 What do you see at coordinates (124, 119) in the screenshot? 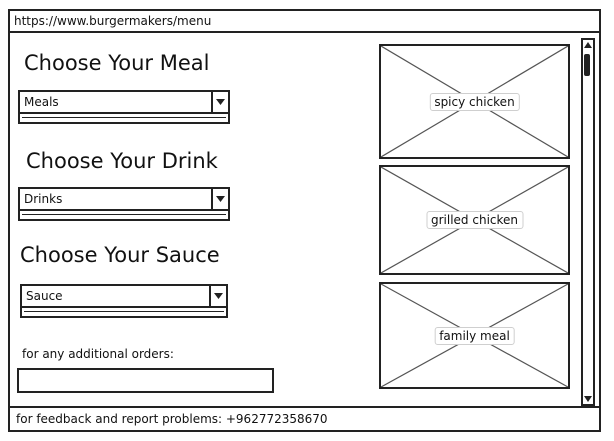
I see `meal-select-dropdown-edge` at bounding box center [124, 119].